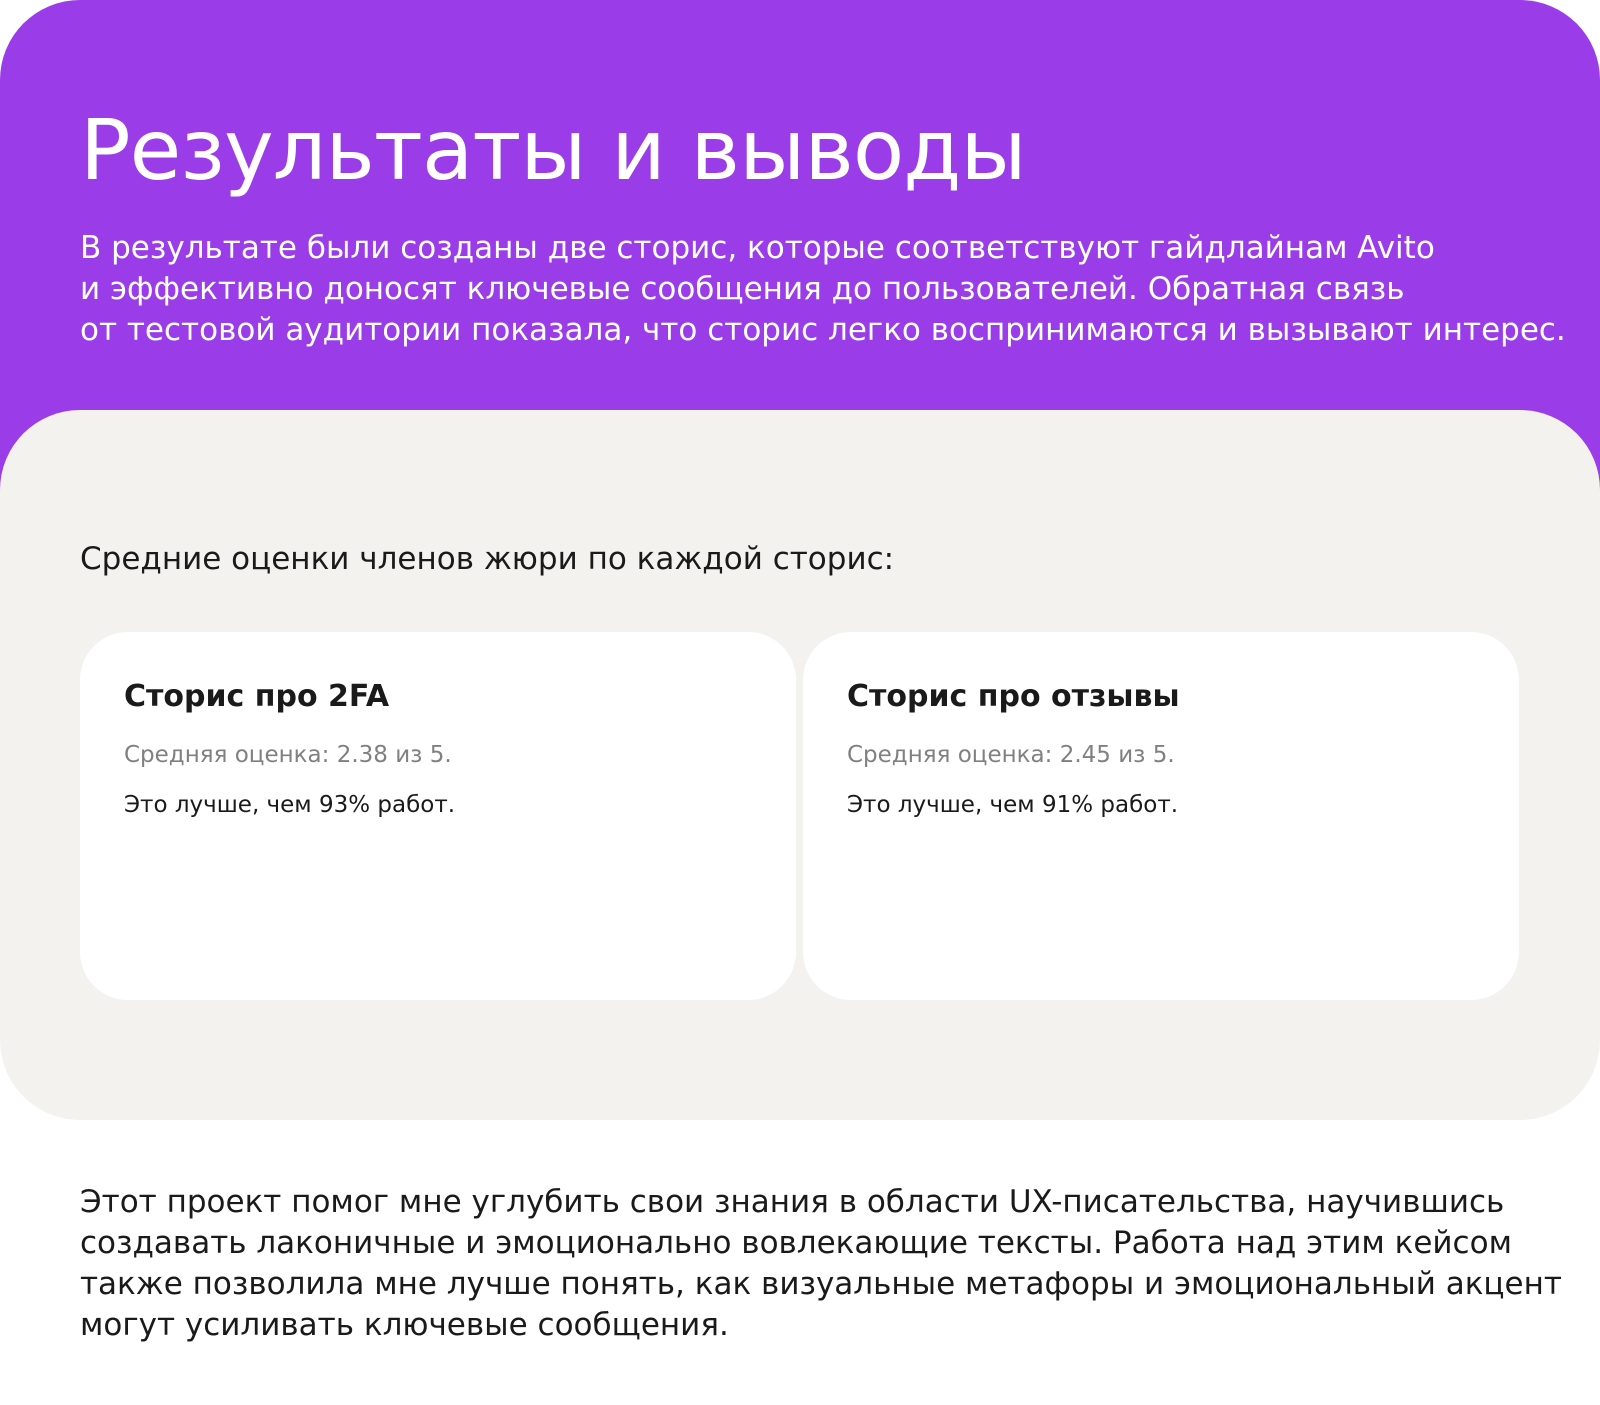 The image size is (1600, 1405). What do you see at coordinates (404, 1325) in the screenshot?
I see `conclusion-line: могут усиливать ключевые сообщения.` at bounding box center [404, 1325].